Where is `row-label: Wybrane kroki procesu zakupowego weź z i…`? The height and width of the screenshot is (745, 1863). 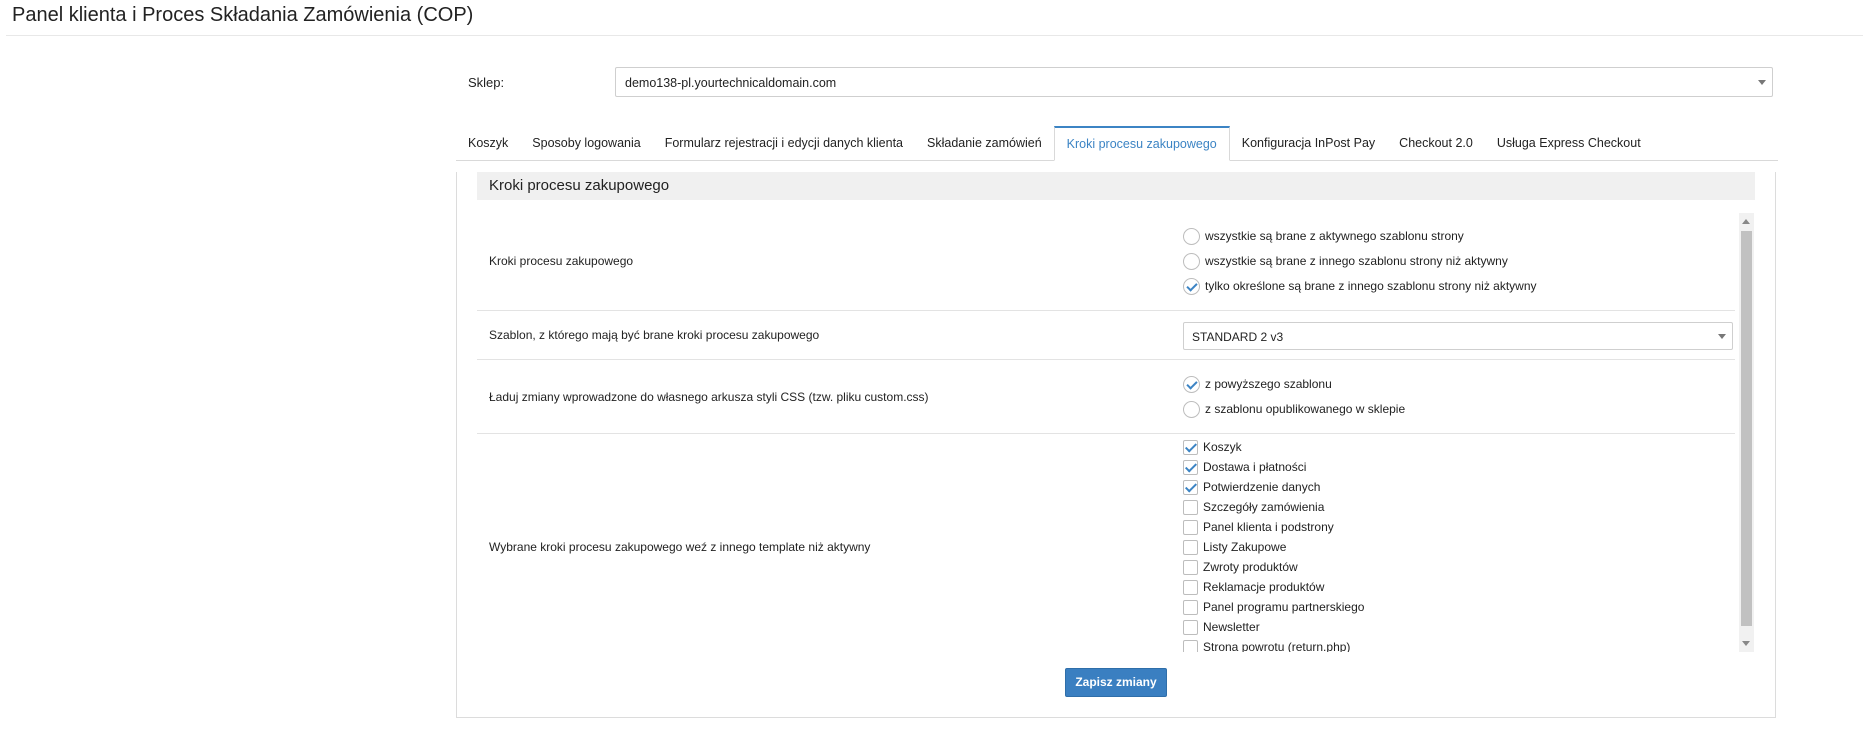 row-label: Wybrane kroki procesu zakupowego weź z i… is located at coordinates (680, 547).